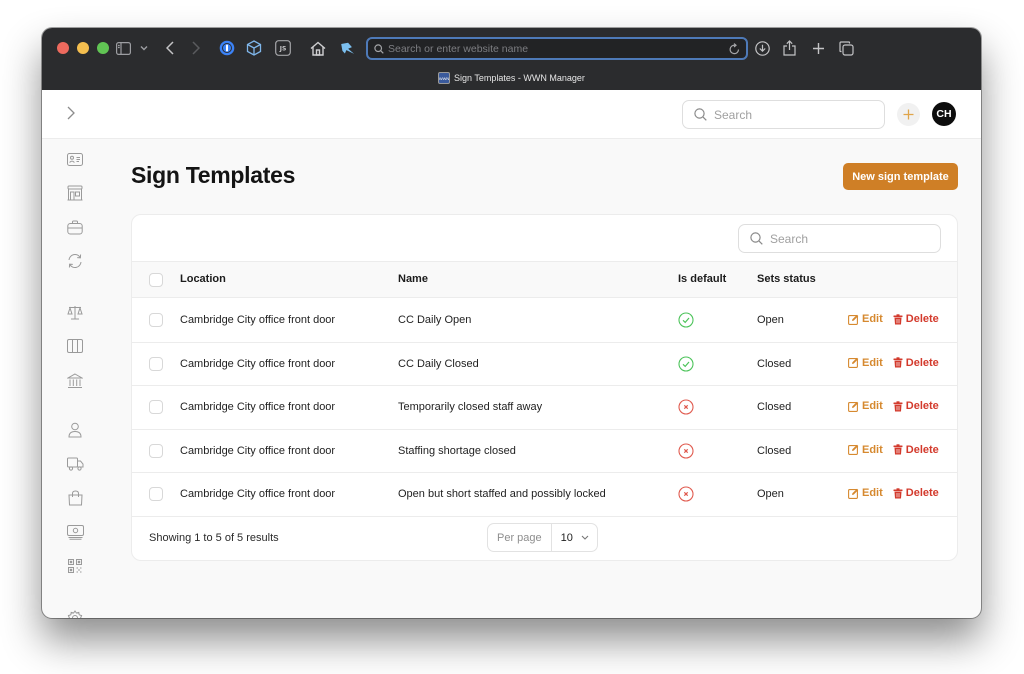 Image resolution: width=1024 pixels, height=674 pixels. Describe the element at coordinates (71, 113) in the screenshot. I see `chevron-right-icon` at that location.